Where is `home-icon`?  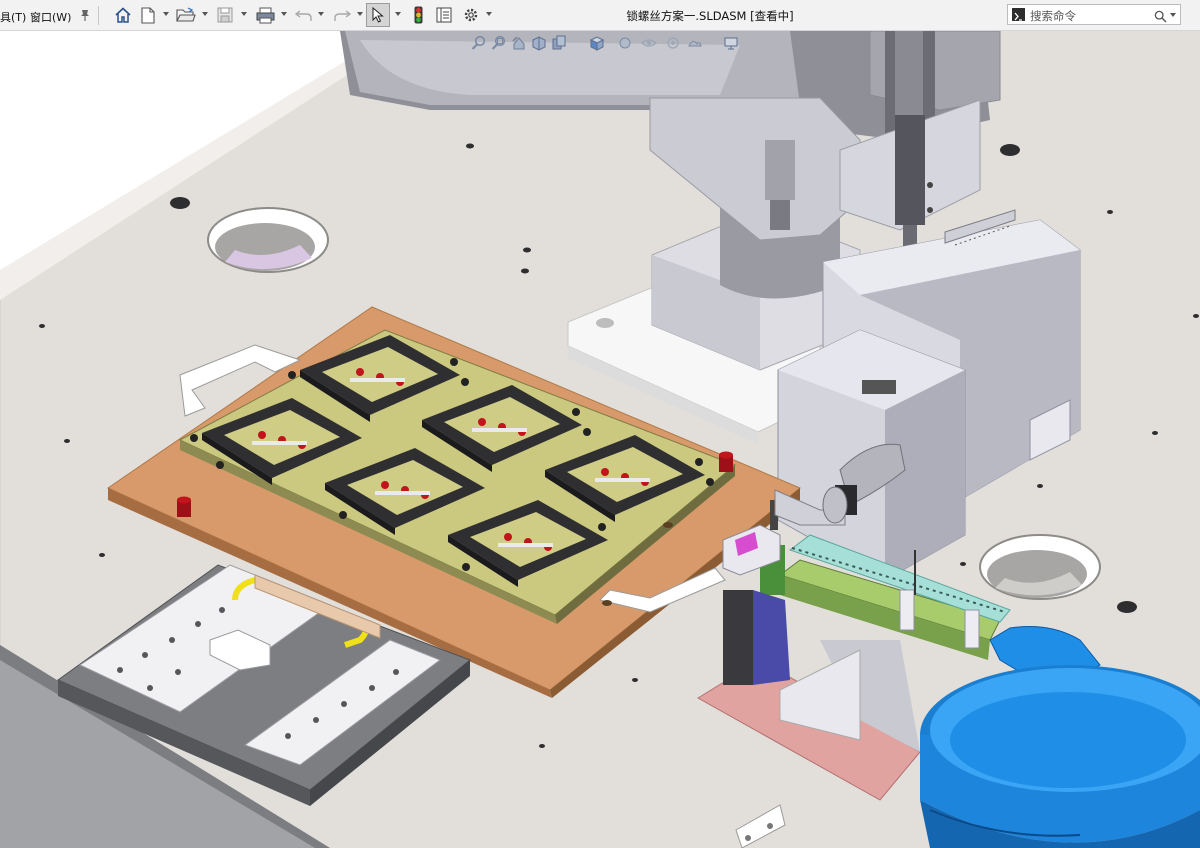 home-icon is located at coordinates (123, 15).